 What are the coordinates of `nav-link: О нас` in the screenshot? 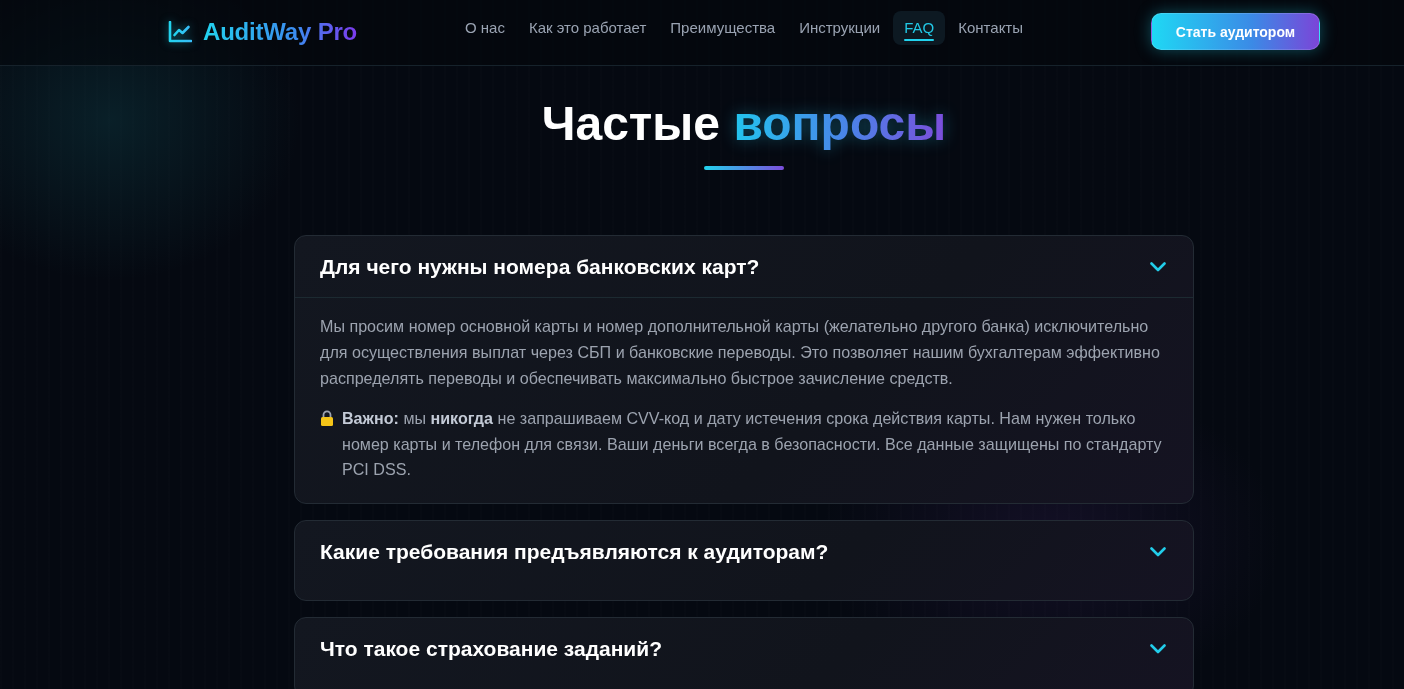 It's located at (484, 27).